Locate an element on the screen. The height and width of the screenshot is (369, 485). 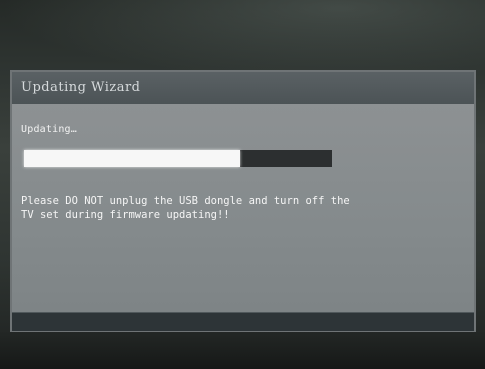
dialog-titlebar: Updating Wizard is located at coordinates (243, 88).